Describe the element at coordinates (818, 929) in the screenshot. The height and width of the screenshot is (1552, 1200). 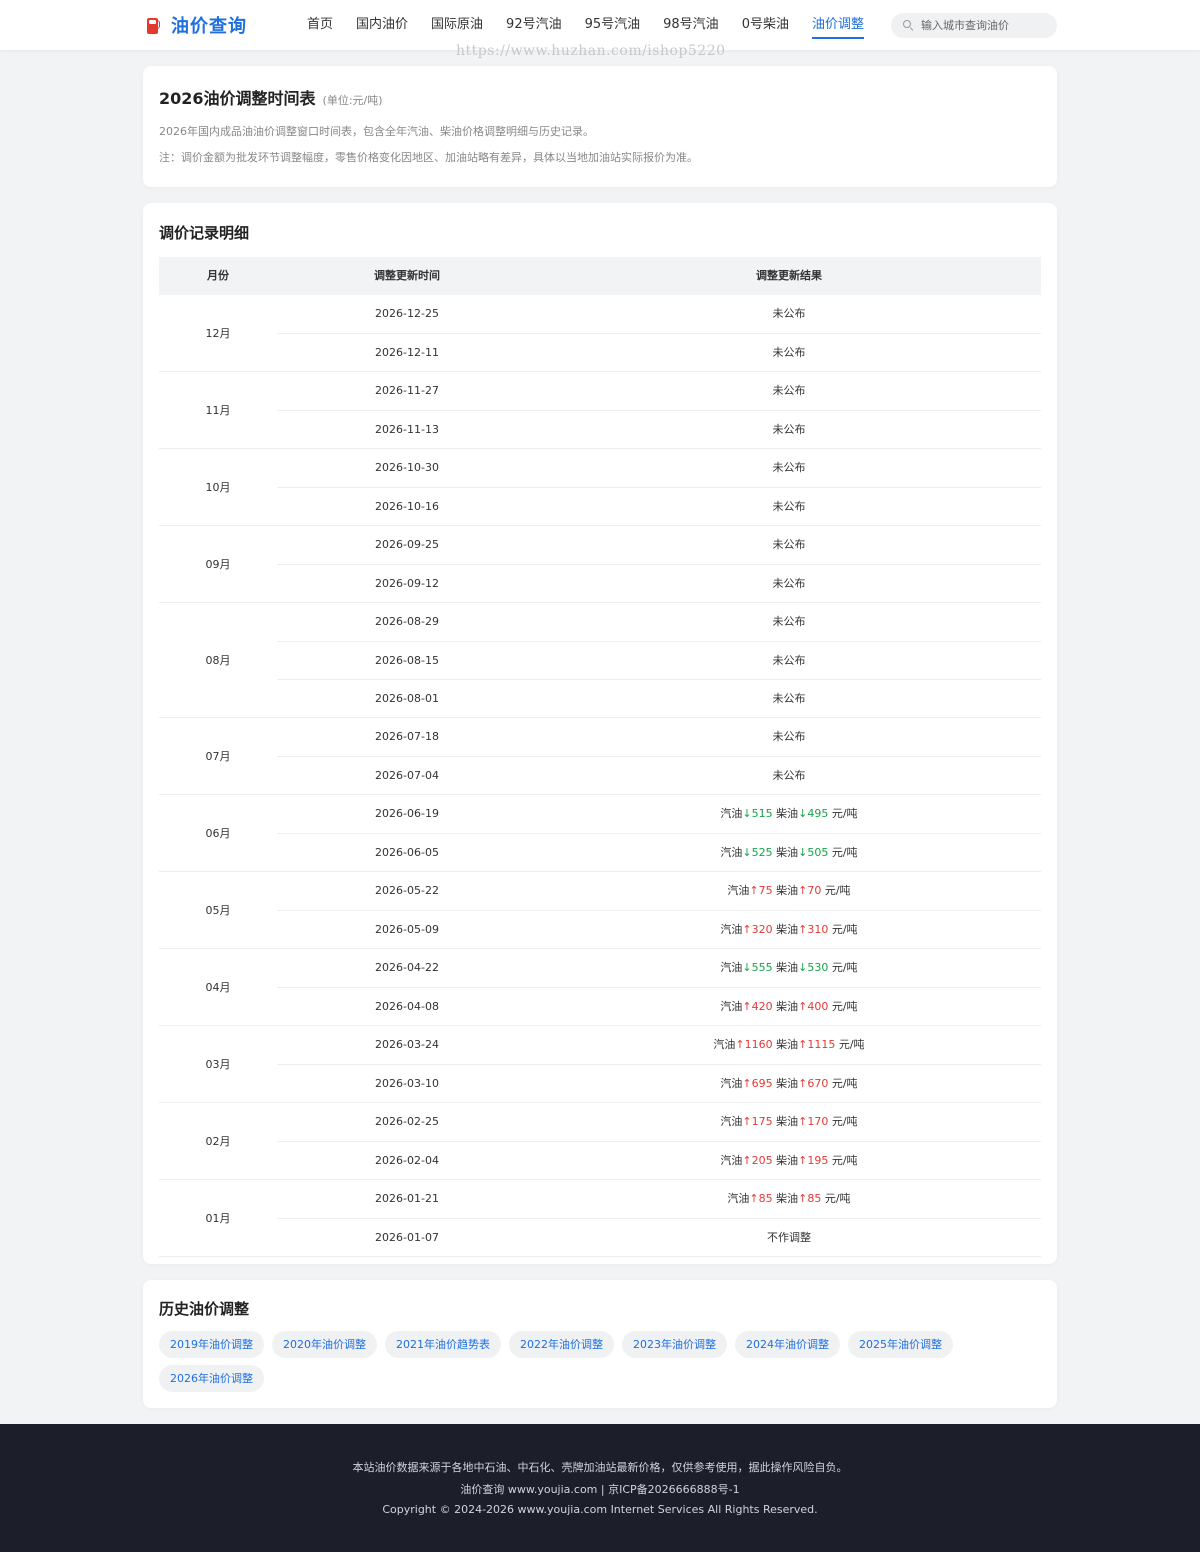
I see `diesel-amount: 310` at that location.